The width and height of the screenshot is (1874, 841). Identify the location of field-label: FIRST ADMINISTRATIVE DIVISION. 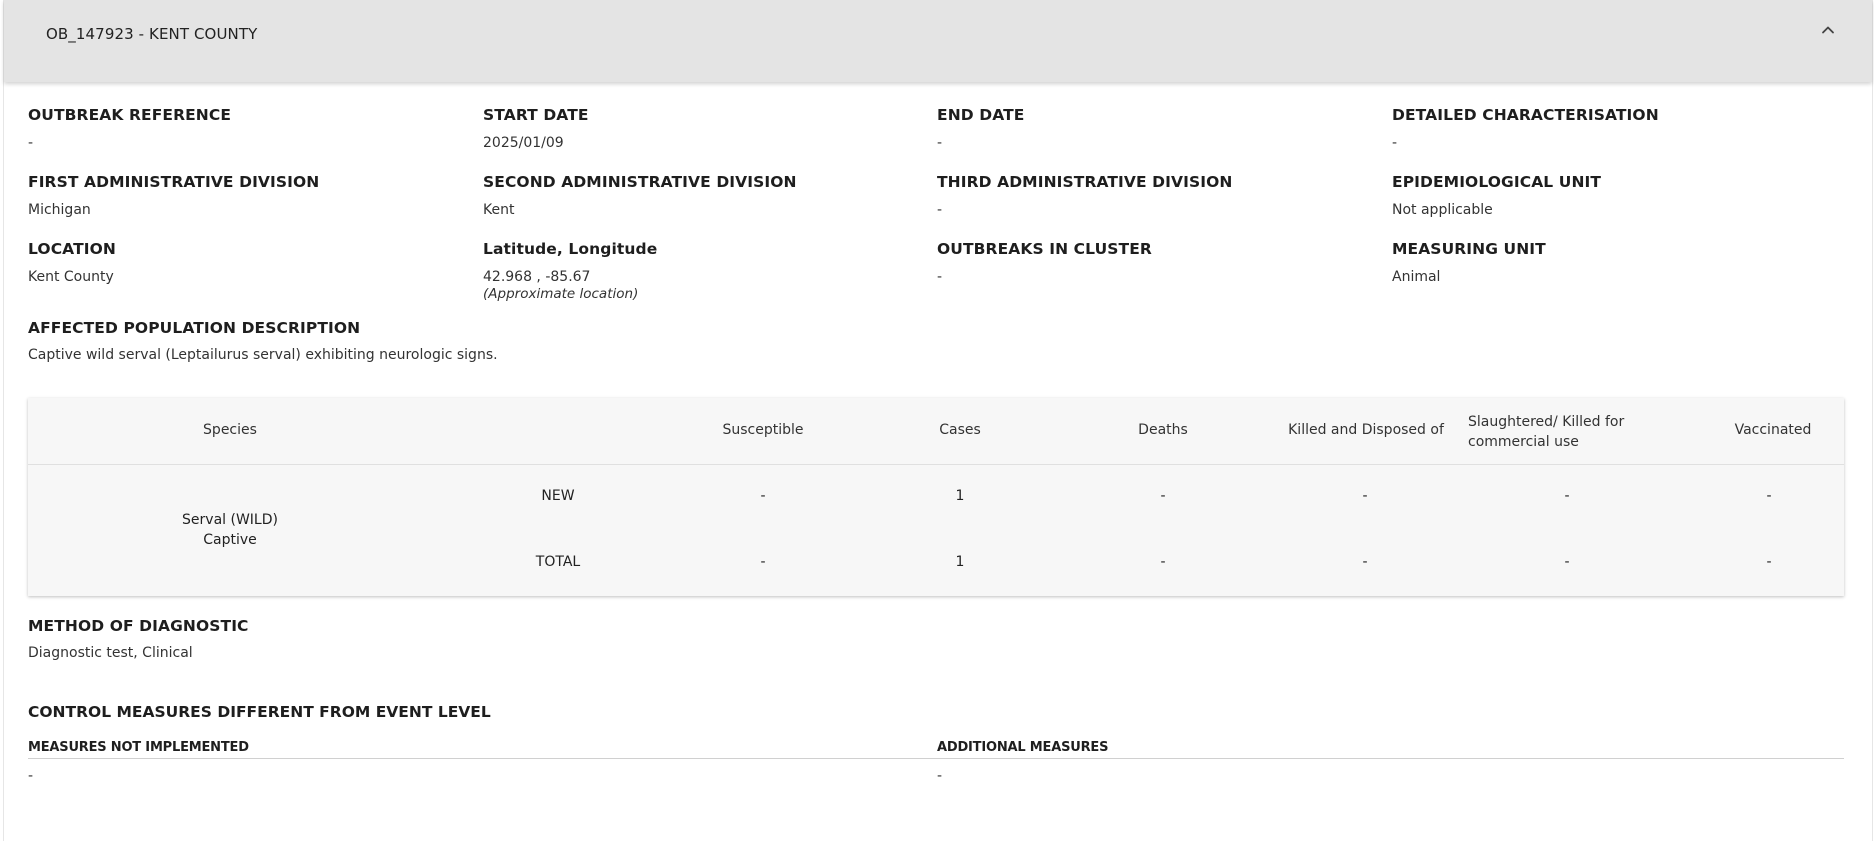
(174, 182).